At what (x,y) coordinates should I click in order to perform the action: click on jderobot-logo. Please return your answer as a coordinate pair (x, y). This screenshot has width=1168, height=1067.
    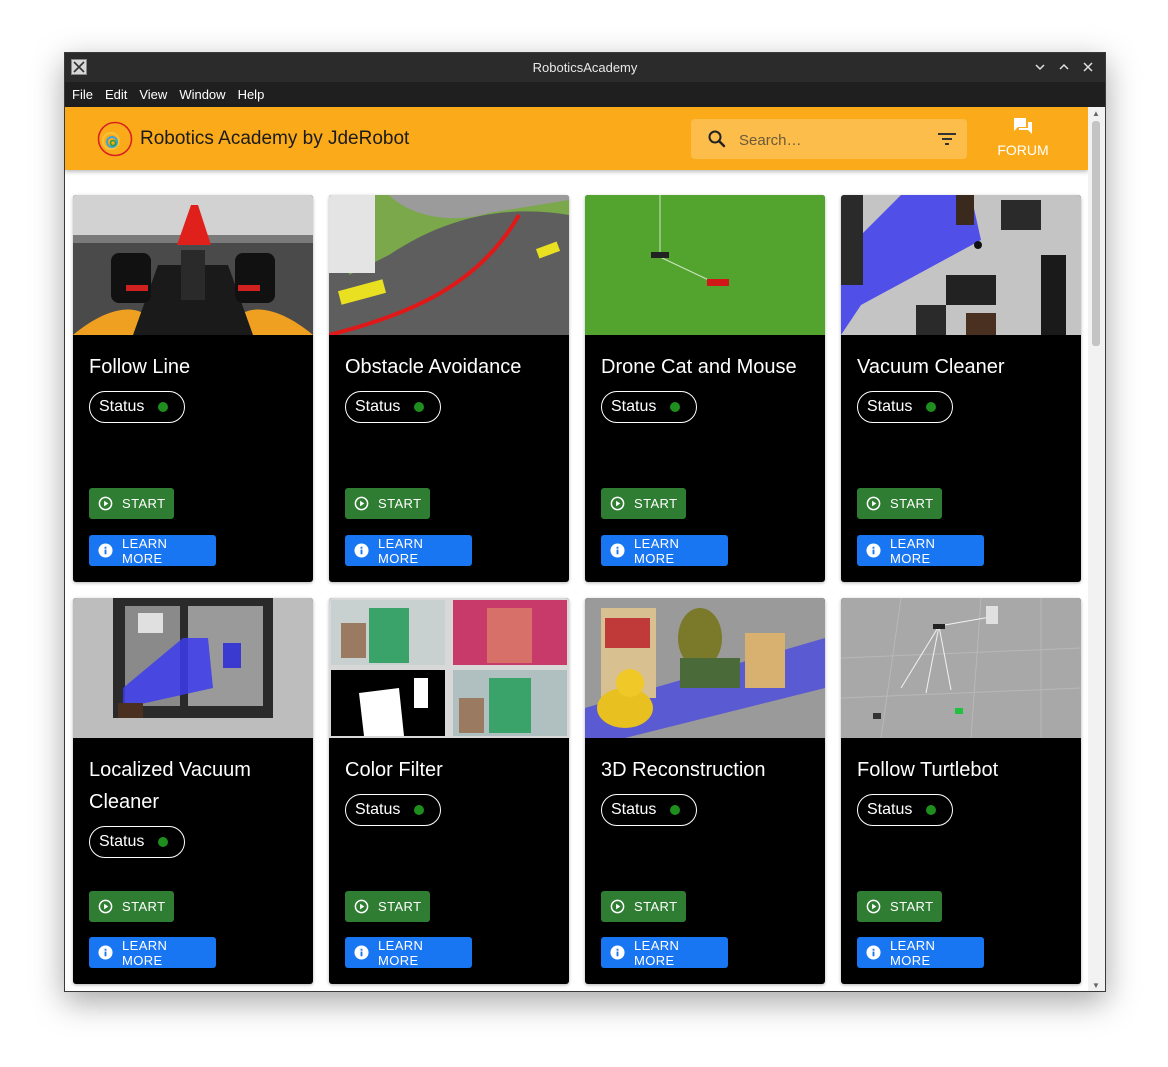
    Looking at the image, I should click on (115, 139).